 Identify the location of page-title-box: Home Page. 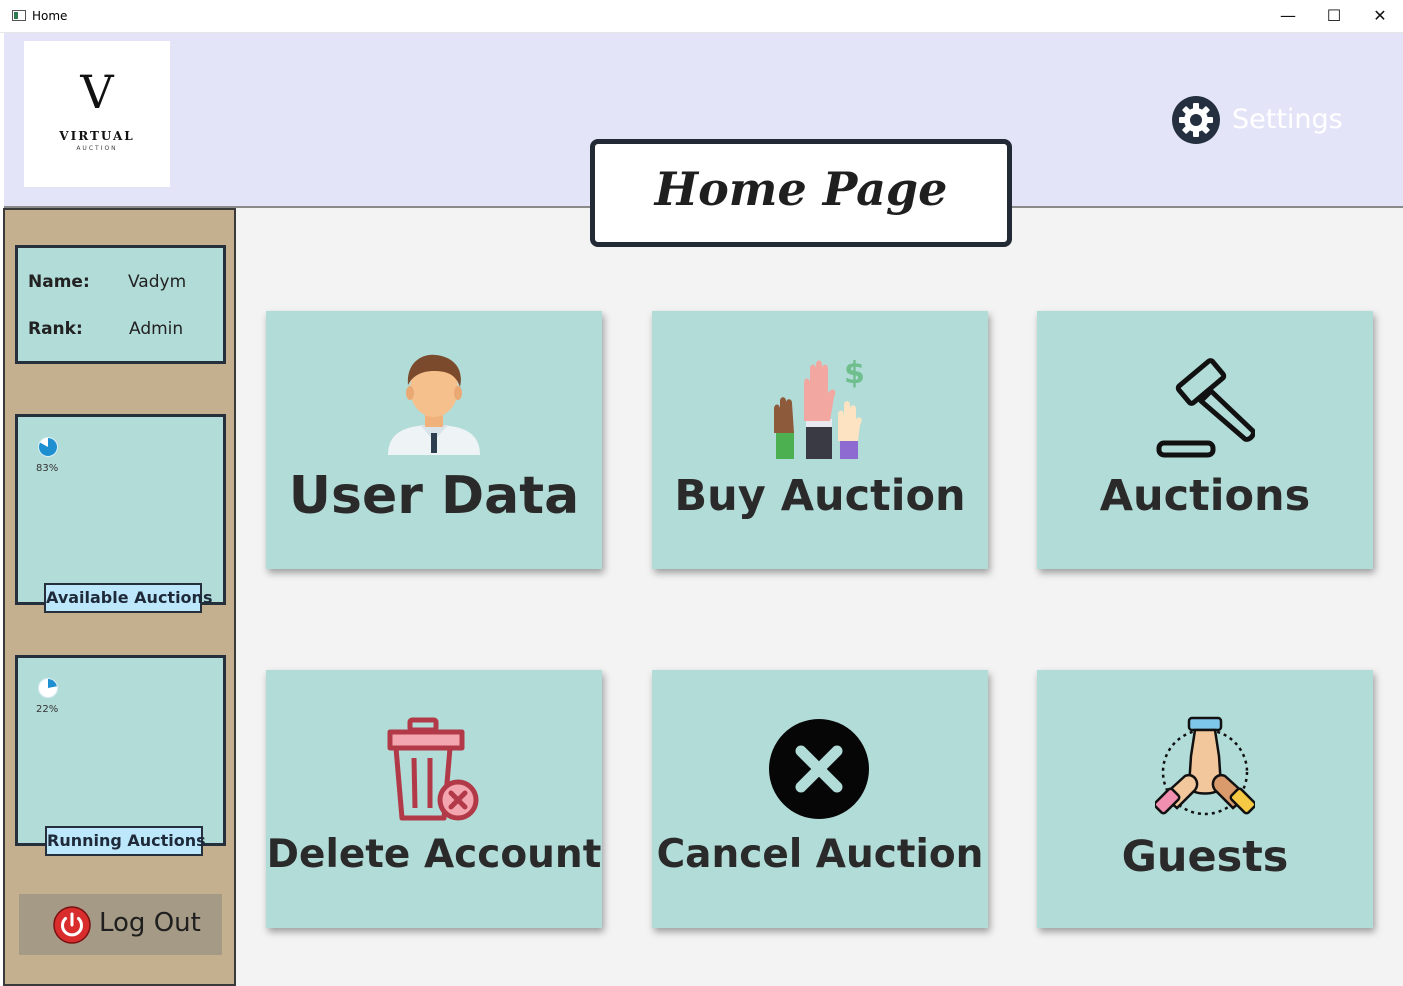
(801, 193).